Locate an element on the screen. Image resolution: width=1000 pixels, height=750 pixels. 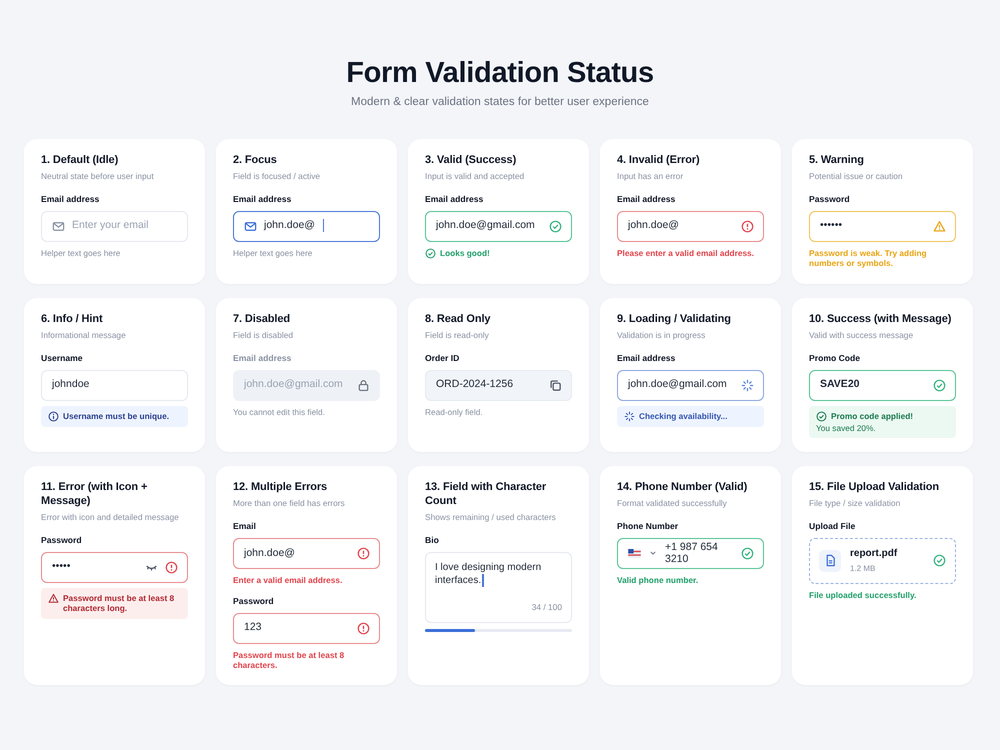
copy-icon is located at coordinates (555, 385).